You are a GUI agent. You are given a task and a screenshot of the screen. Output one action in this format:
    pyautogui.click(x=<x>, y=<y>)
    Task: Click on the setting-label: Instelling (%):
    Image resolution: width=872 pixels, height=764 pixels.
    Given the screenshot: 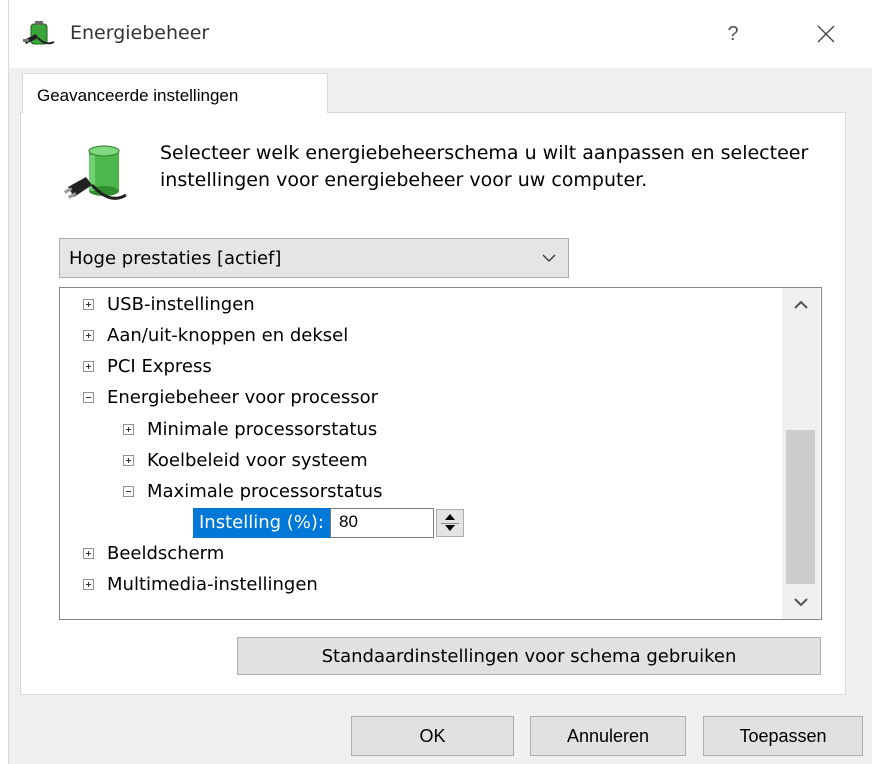 What is the action you would take?
    pyautogui.click(x=261, y=523)
    